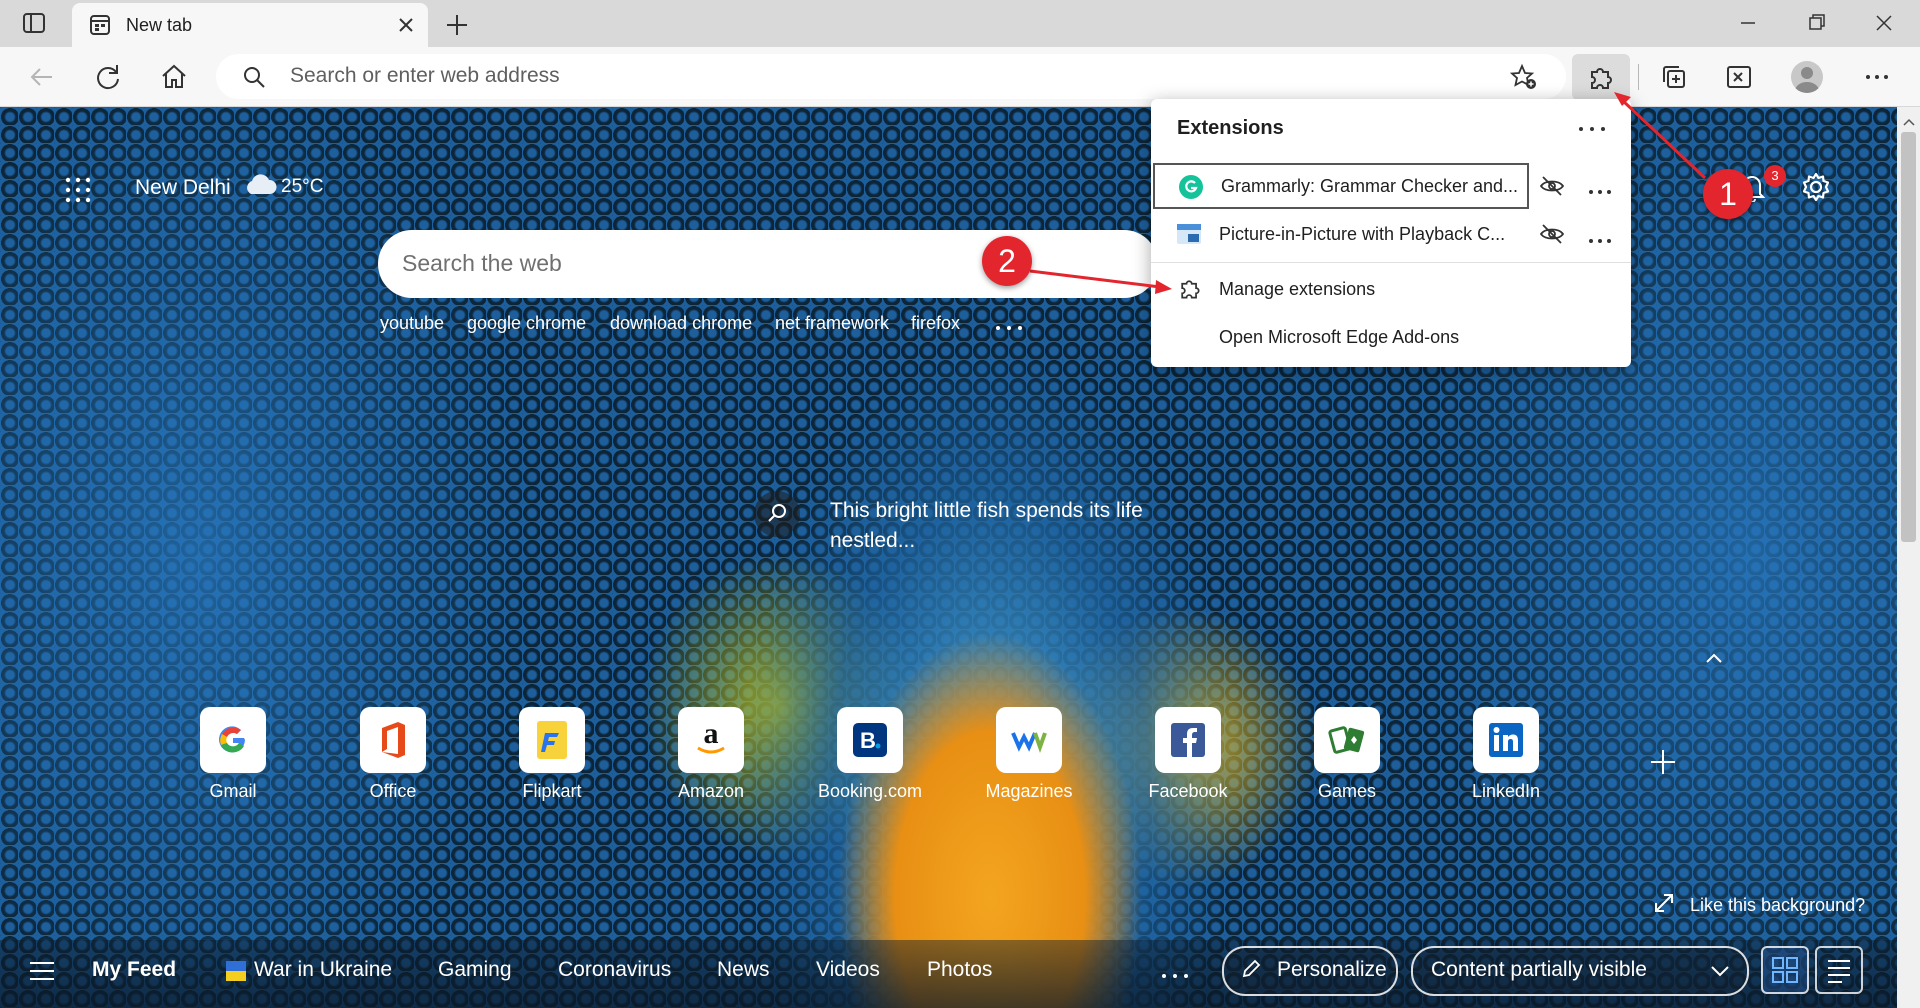 This screenshot has height=1008, width=1920. What do you see at coordinates (1007, 261) in the screenshot?
I see `annotation-step-2: 2` at bounding box center [1007, 261].